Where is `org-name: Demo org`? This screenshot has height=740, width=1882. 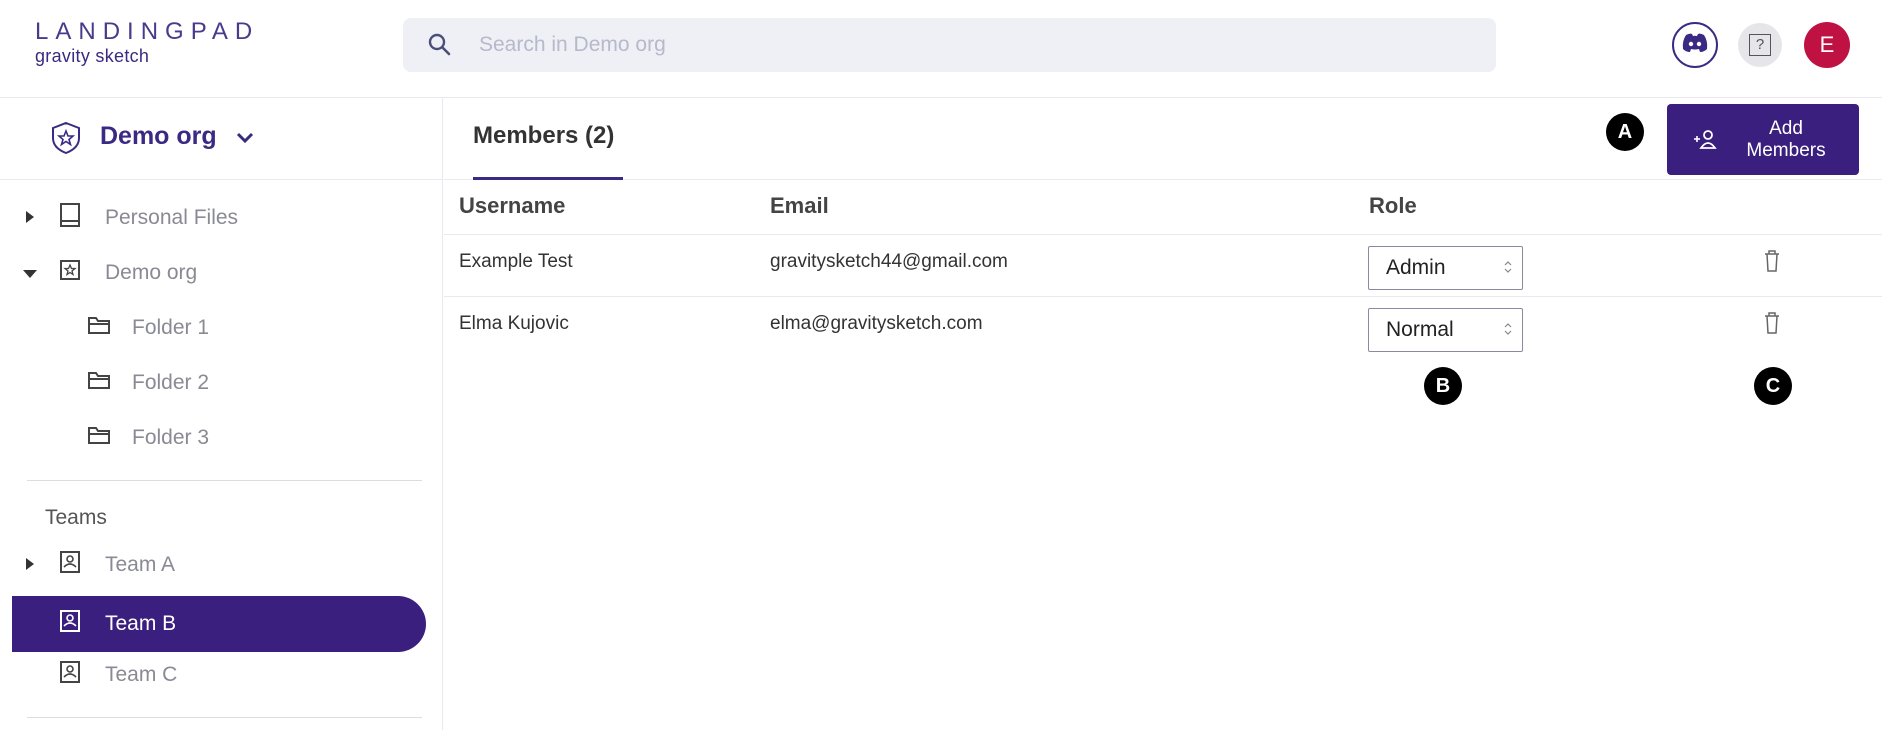
org-name: Demo org is located at coordinates (158, 136).